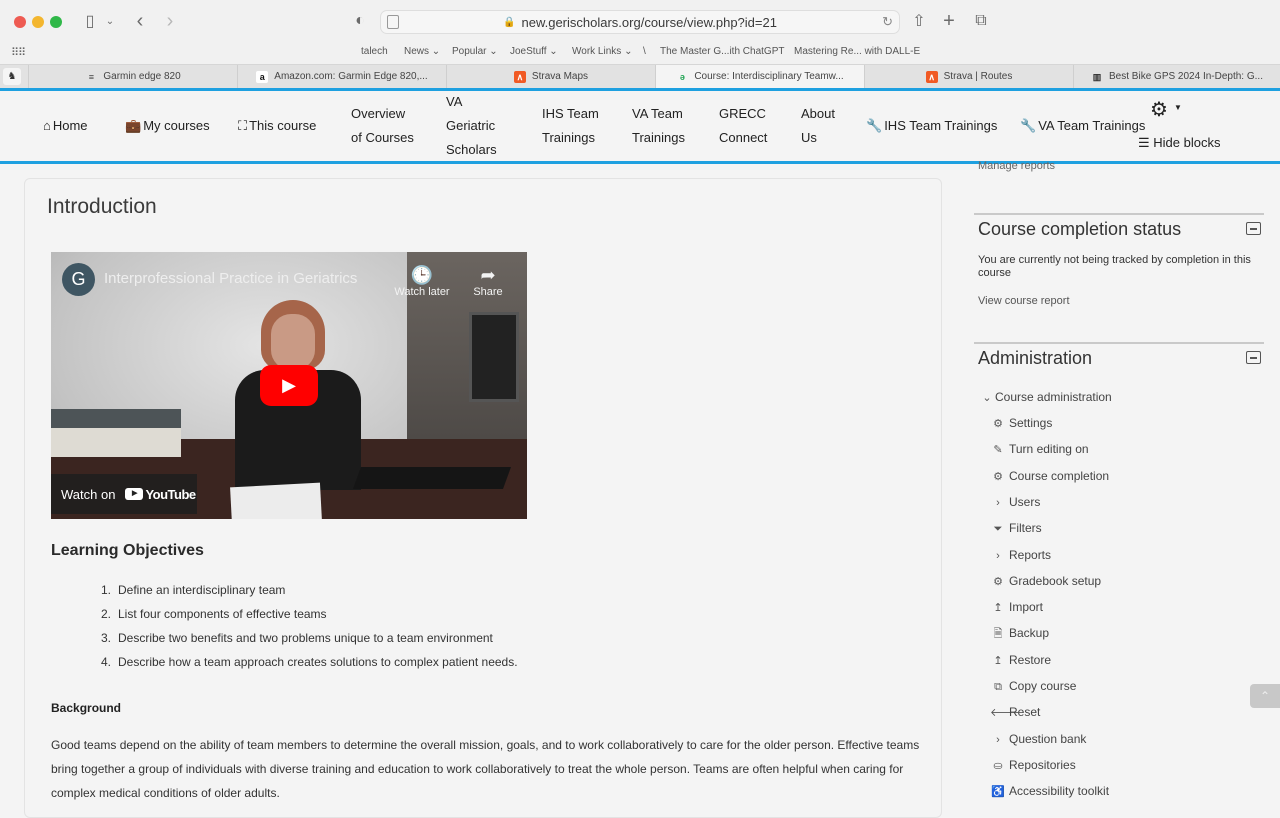 Image resolution: width=1280 pixels, height=818 pixels. I want to click on admin-item: ⚙ Course completion, so click(1049, 476).